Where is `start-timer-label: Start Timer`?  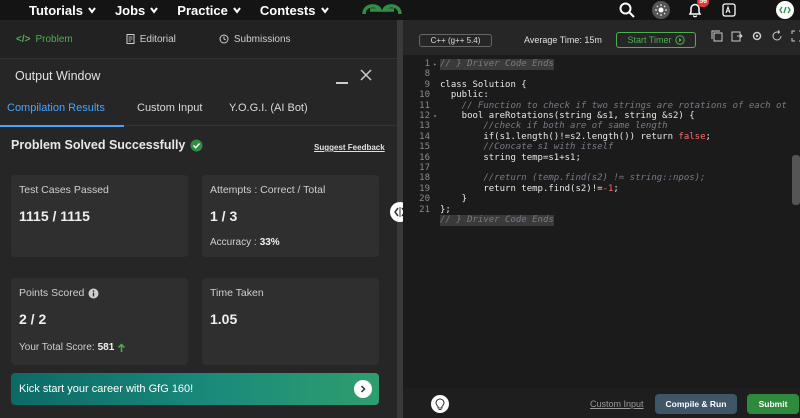 start-timer-label: Start Timer is located at coordinates (649, 40).